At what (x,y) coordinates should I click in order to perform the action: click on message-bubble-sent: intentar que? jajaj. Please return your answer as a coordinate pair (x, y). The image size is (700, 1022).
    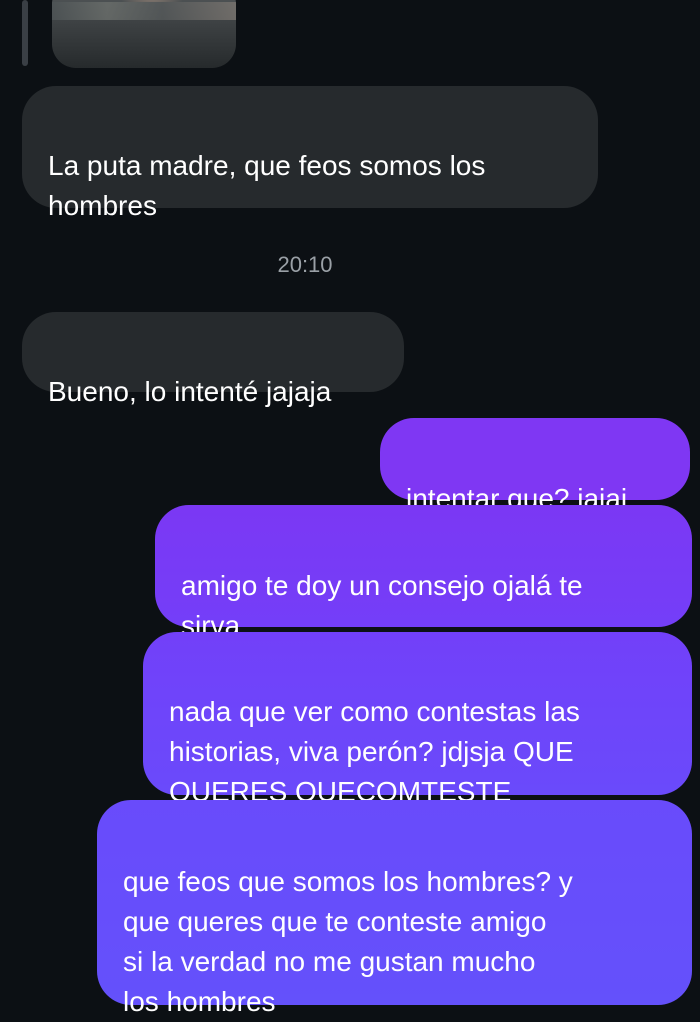
    Looking at the image, I should click on (535, 466).